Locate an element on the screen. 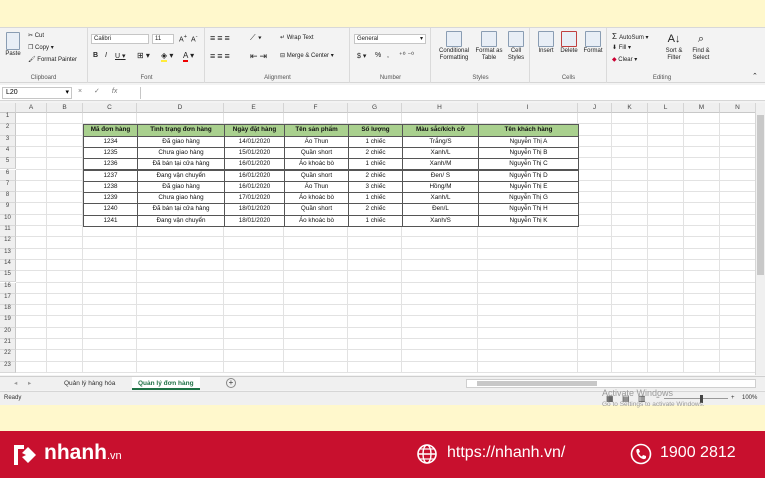 The height and width of the screenshot is (478, 765). font-color-button: A ▾ is located at coordinates (188, 56).